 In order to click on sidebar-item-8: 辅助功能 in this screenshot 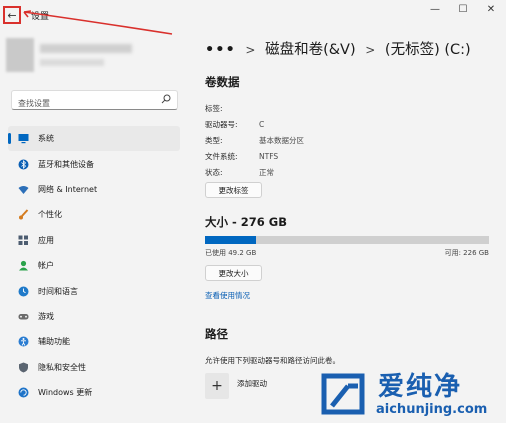, I will do `click(94, 341)`.